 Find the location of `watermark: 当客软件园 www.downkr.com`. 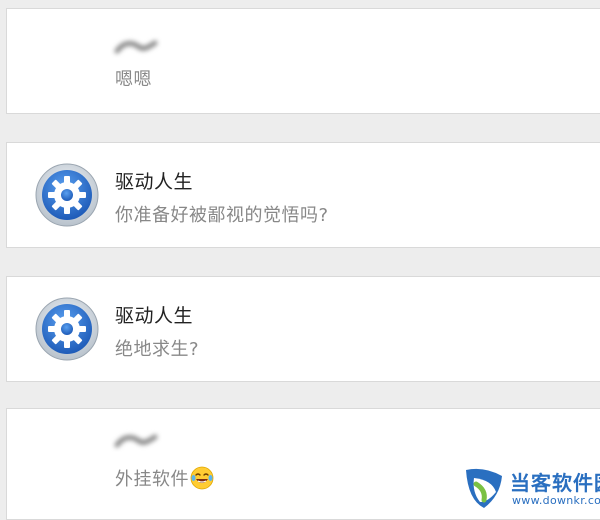

watermark: 当客软件园 www.downkr.com is located at coordinates (531, 489).